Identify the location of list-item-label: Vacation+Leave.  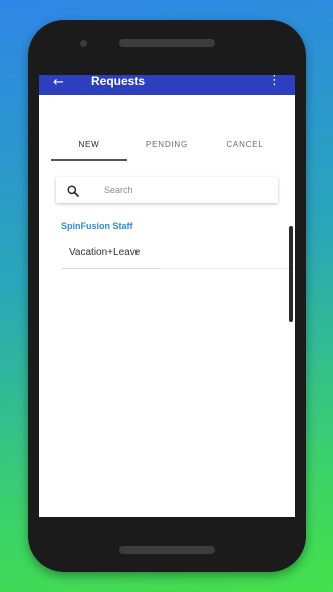
(105, 252).